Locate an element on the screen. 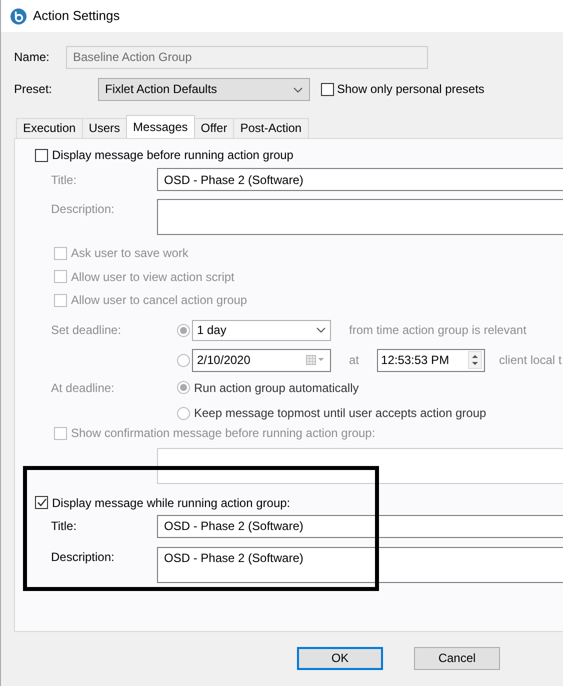 The width and height of the screenshot is (563, 686). checkbox-label: Show only personal presets is located at coordinates (410, 89).